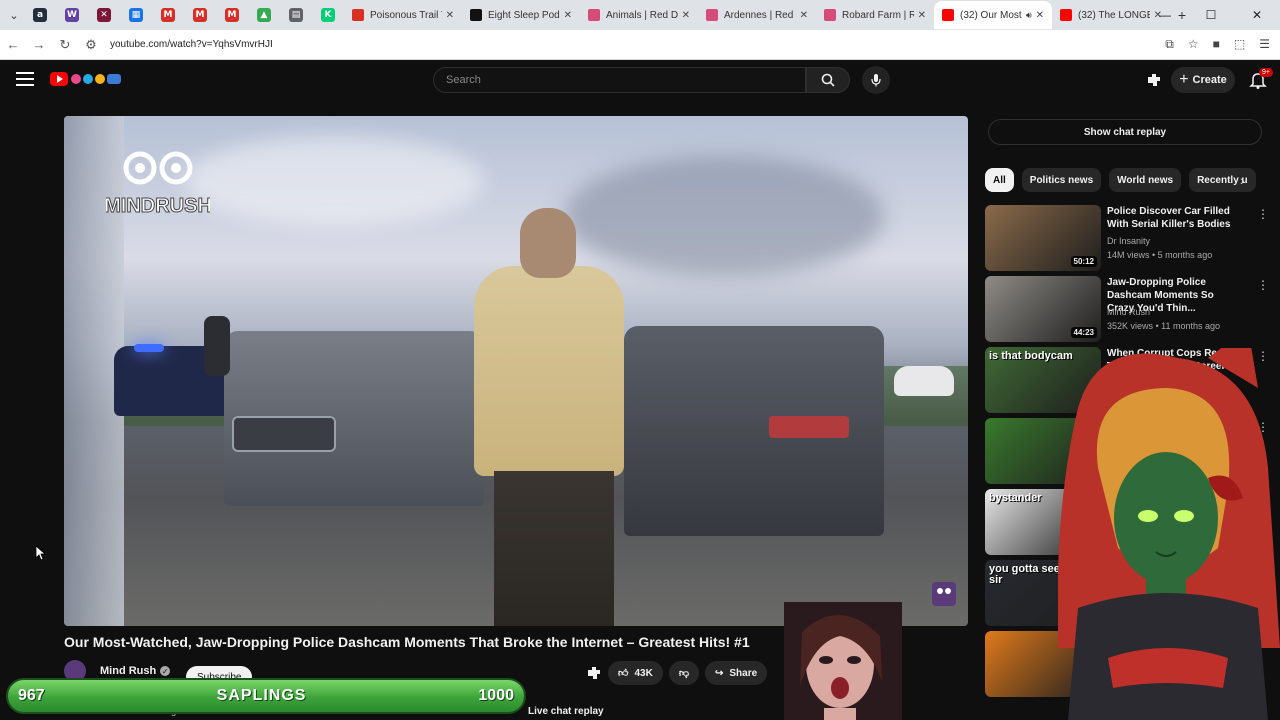 The width and height of the screenshot is (1280, 720). I want to click on audio-playing-icon: 🔊︎, so click(1029, 15).